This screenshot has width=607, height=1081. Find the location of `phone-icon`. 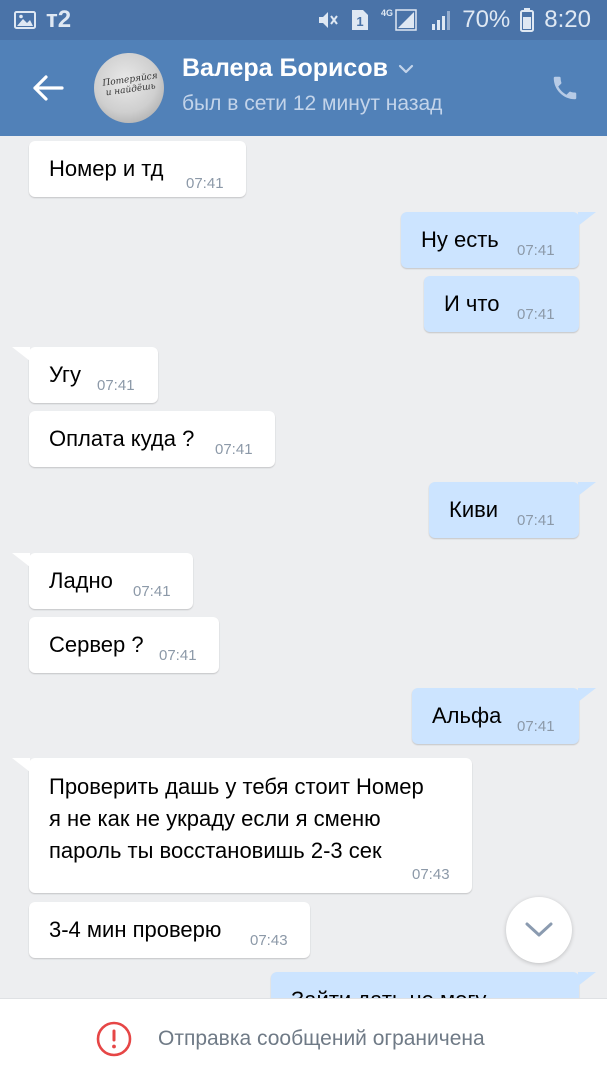

phone-icon is located at coordinates (565, 88).